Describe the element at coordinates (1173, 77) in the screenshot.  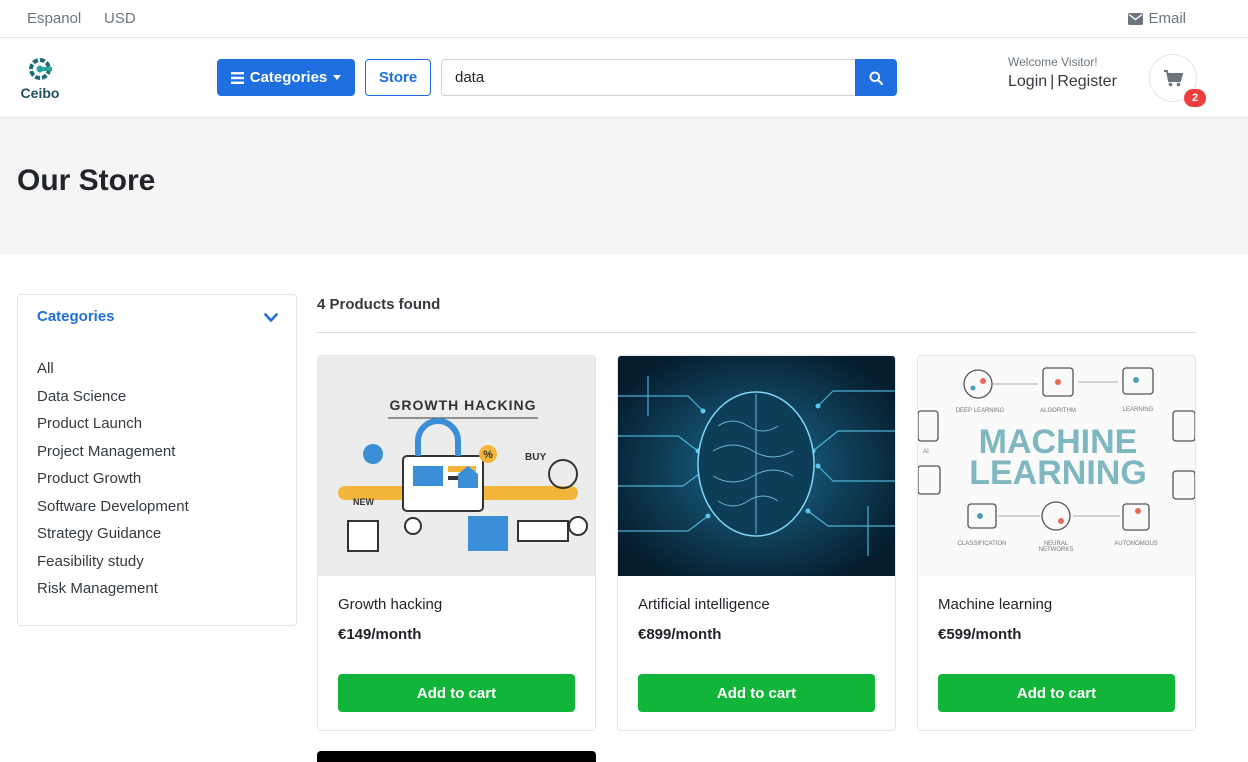
I see `shopping-cart-icon` at that location.